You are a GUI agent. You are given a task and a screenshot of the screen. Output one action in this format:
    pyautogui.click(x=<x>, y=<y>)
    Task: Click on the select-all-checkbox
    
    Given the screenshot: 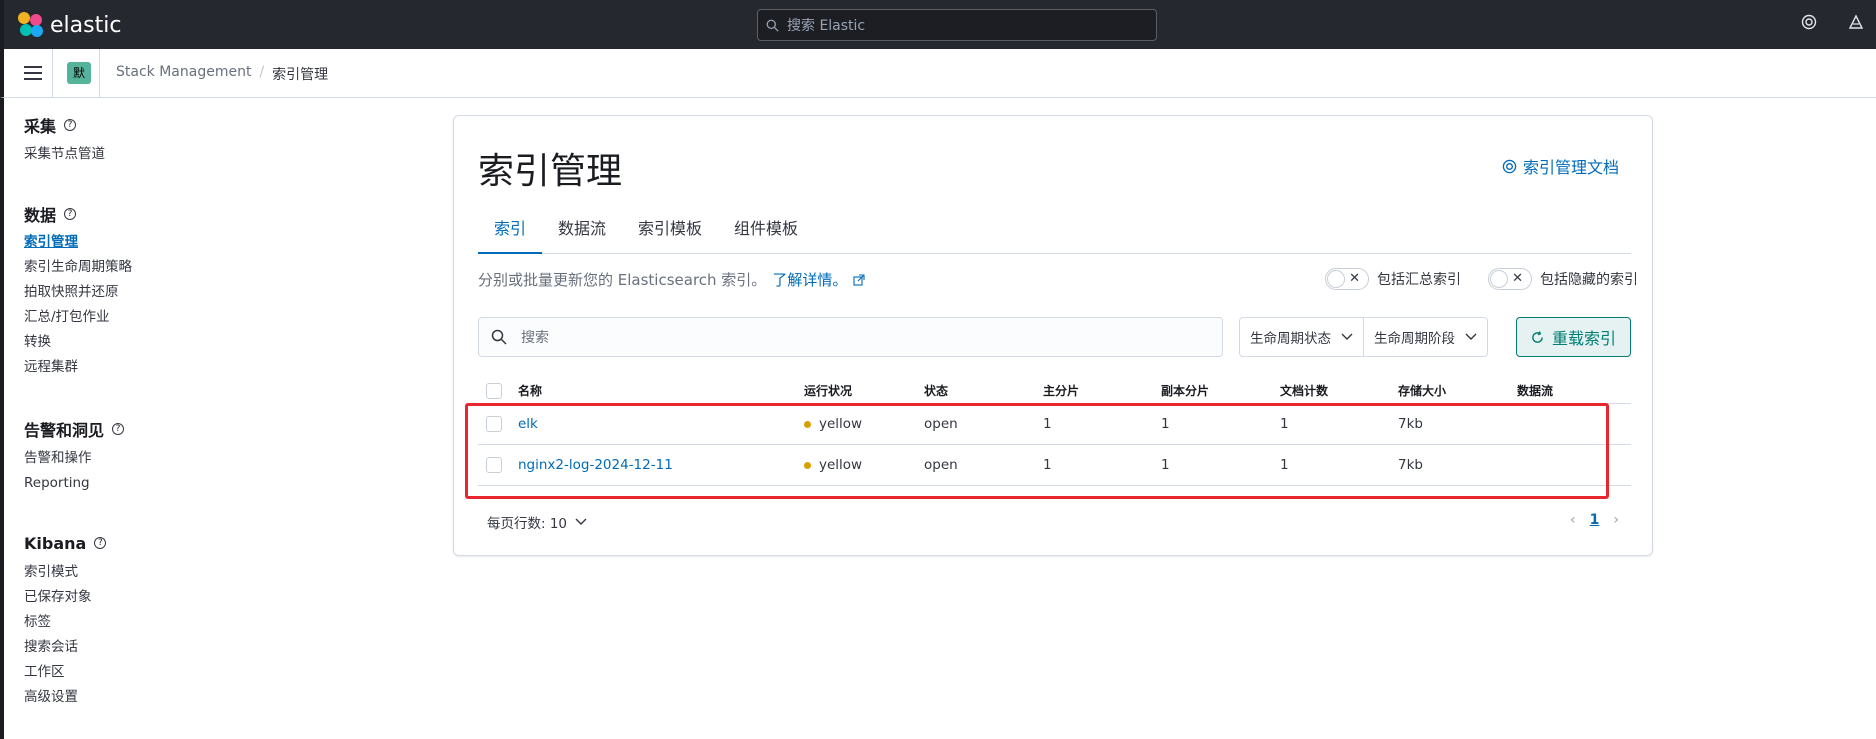 What is the action you would take?
    pyautogui.click(x=494, y=390)
    